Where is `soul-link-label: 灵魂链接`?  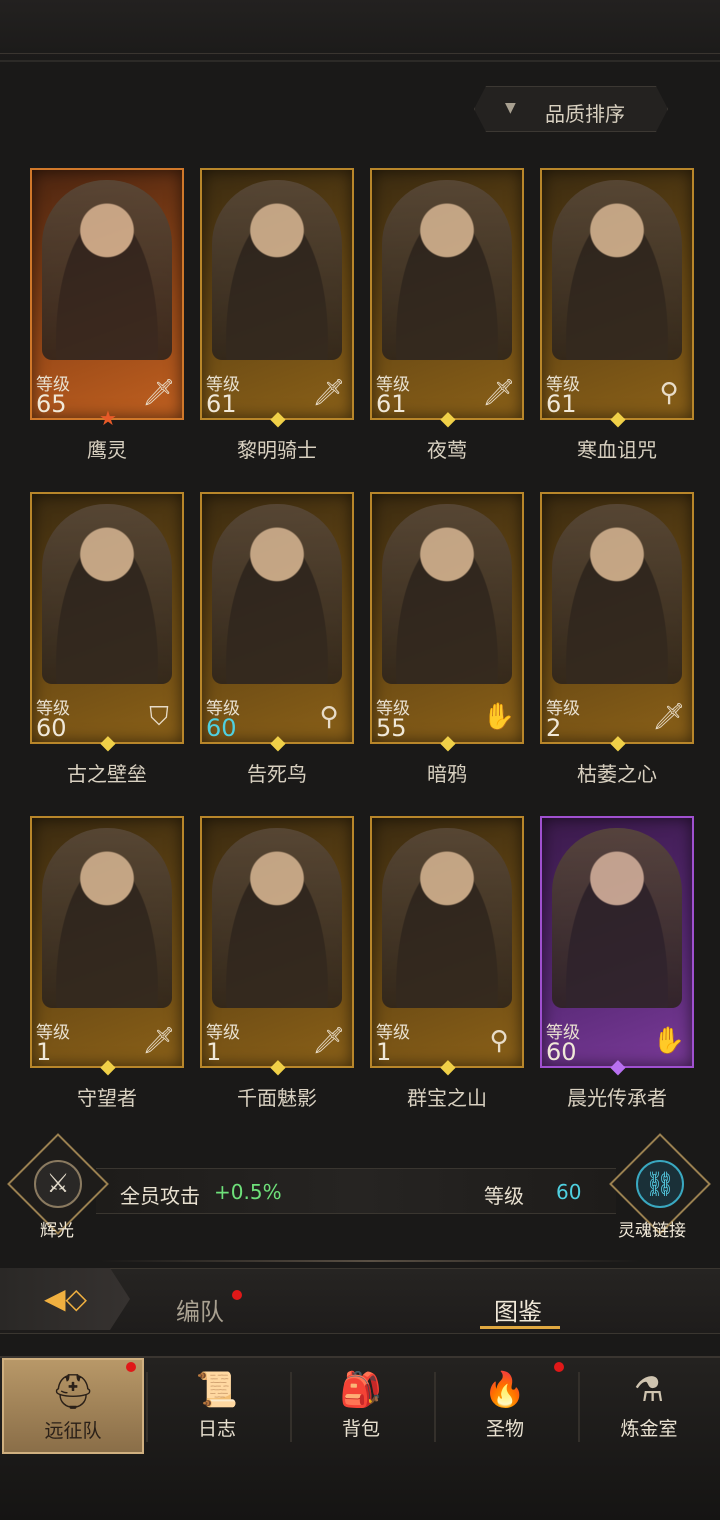 soul-link-label: 灵魂链接 is located at coordinates (652, 1231).